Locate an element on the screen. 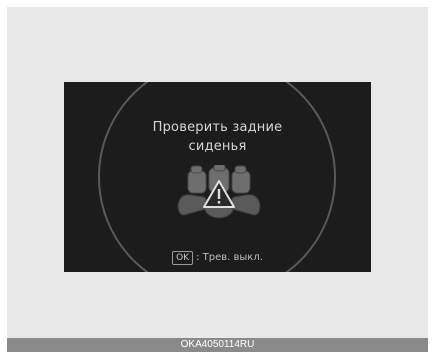 Image resolution: width=435 pixels, height=352 pixels. warning-message-line1: Проверить задние is located at coordinates (217, 127).